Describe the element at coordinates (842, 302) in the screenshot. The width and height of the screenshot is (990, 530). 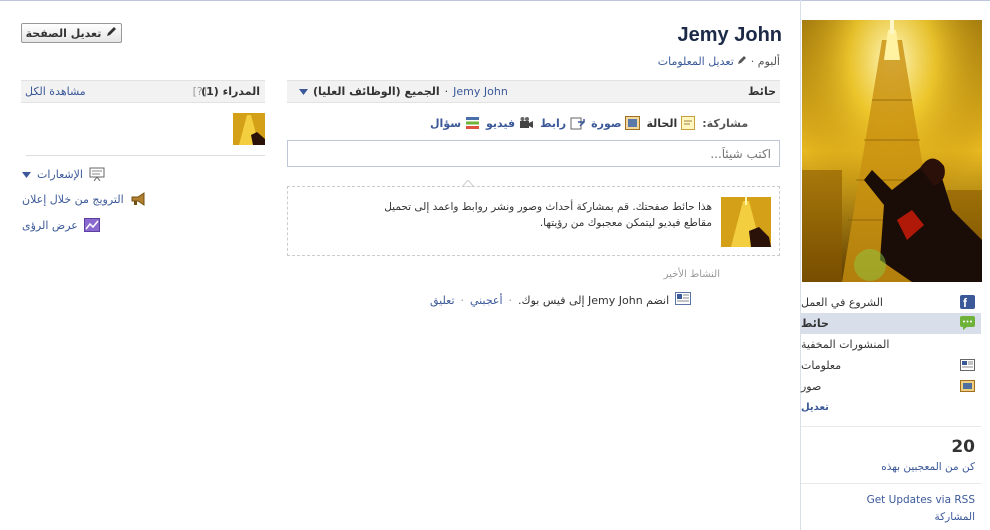
I see `sidebar-item-label: الشروع في العمل` at that location.